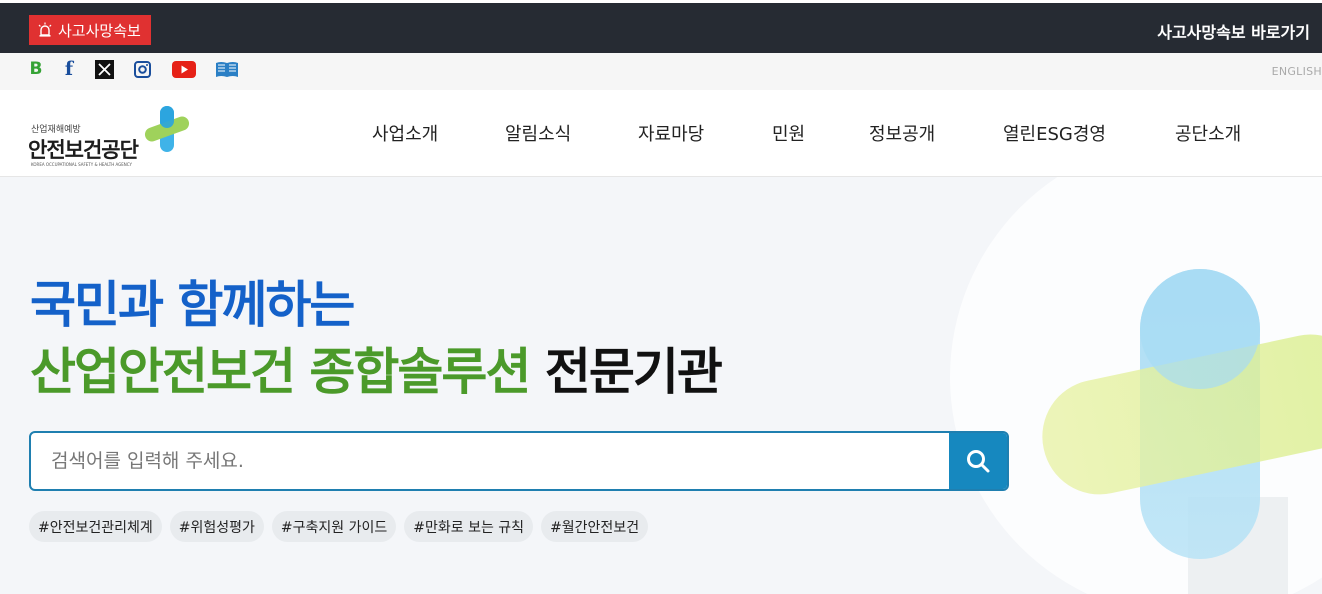 The width and height of the screenshot is (1322, 594). What do you see at coordinates (902, 133) in the screenshot?
I see `nav-disclosure: 정보공개` at bounding box center [902, 133].